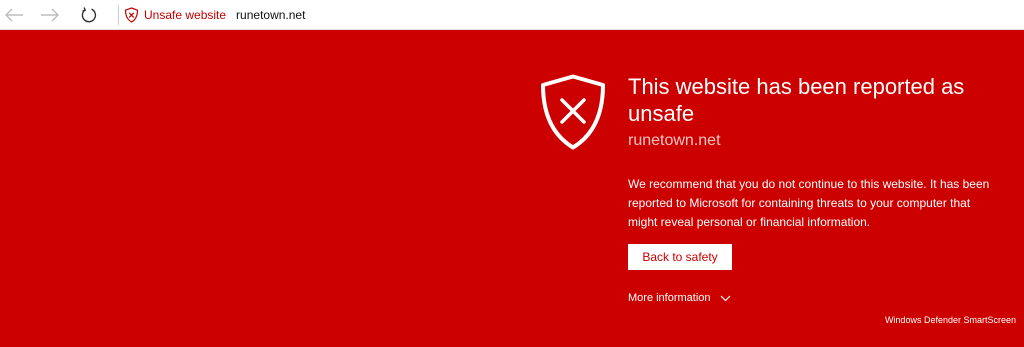 This screenshot has width=1024, height=347. I want to click on arrow-right-icon, so click(50, 15).